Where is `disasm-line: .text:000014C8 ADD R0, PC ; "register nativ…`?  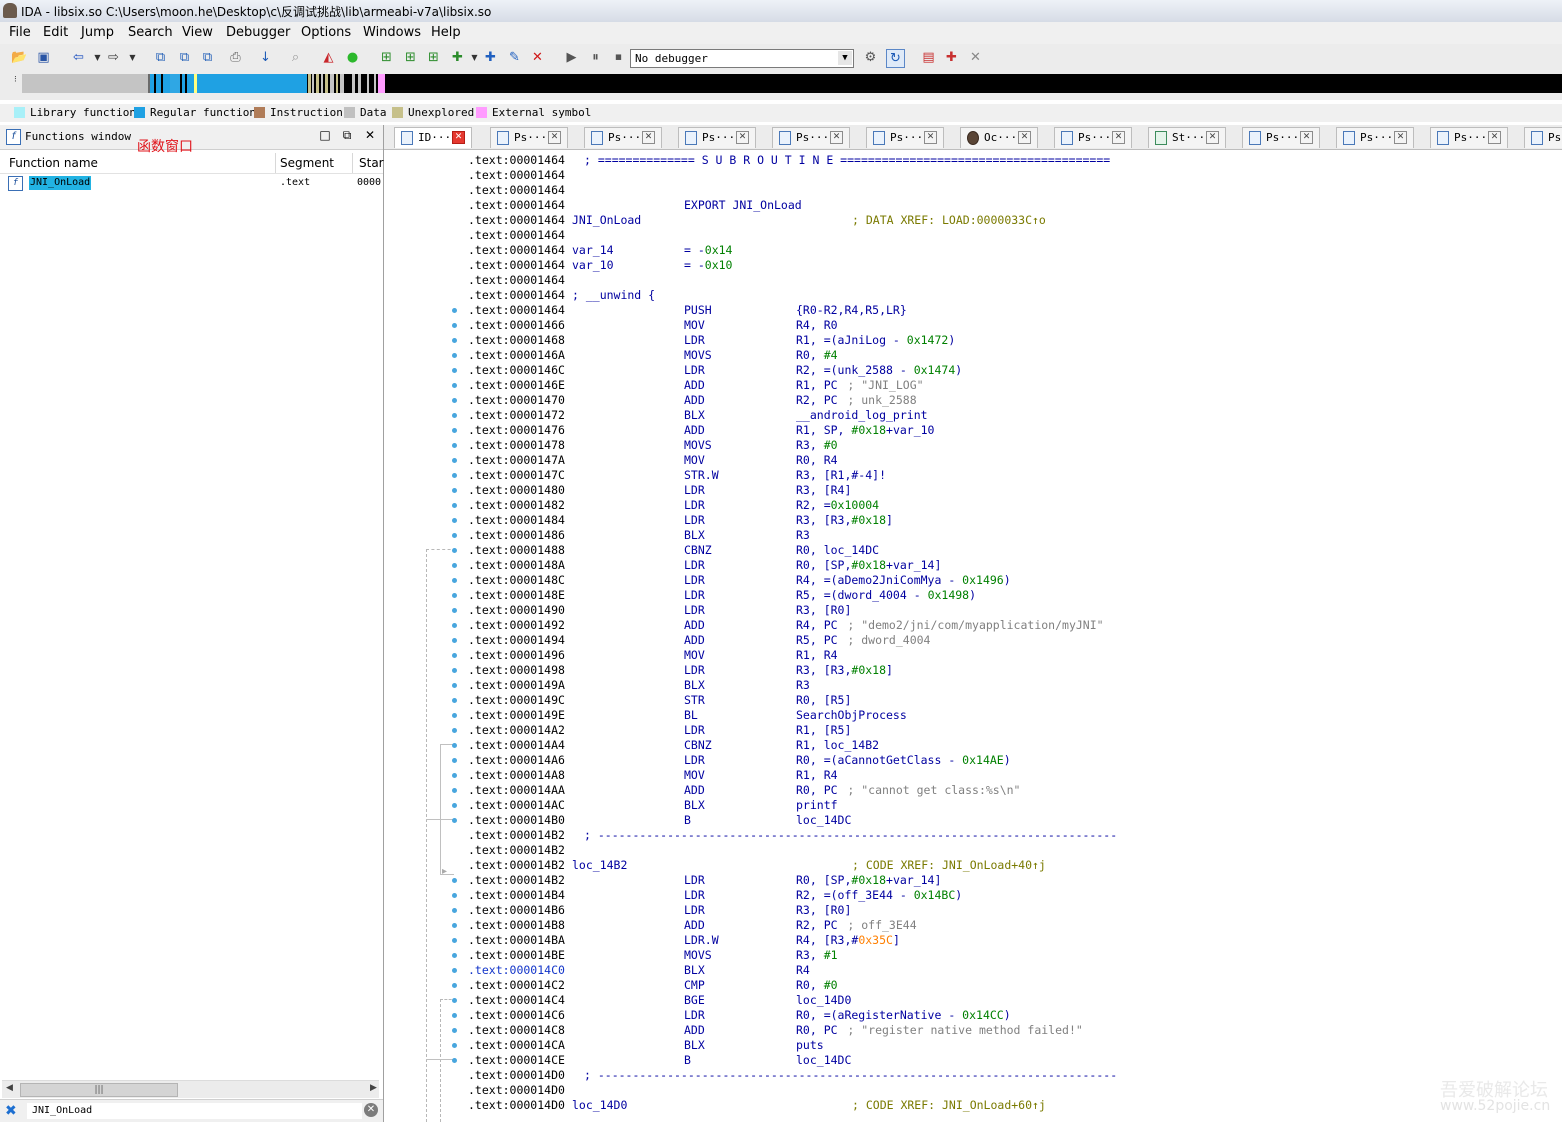 disasm-line: .text:000014C8 ADD R0, PC ; "register nativ… is located at coordinates (1011, 1030).